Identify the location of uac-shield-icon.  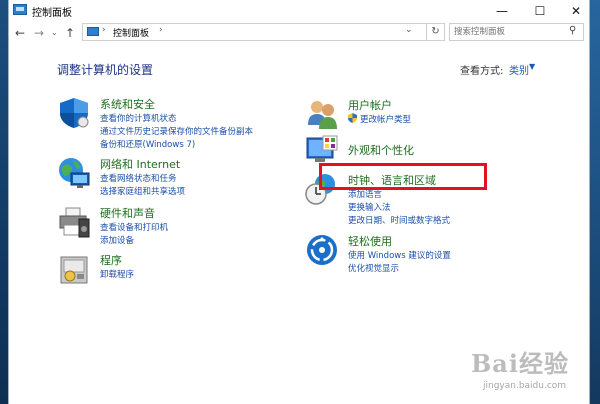
(352, 119).